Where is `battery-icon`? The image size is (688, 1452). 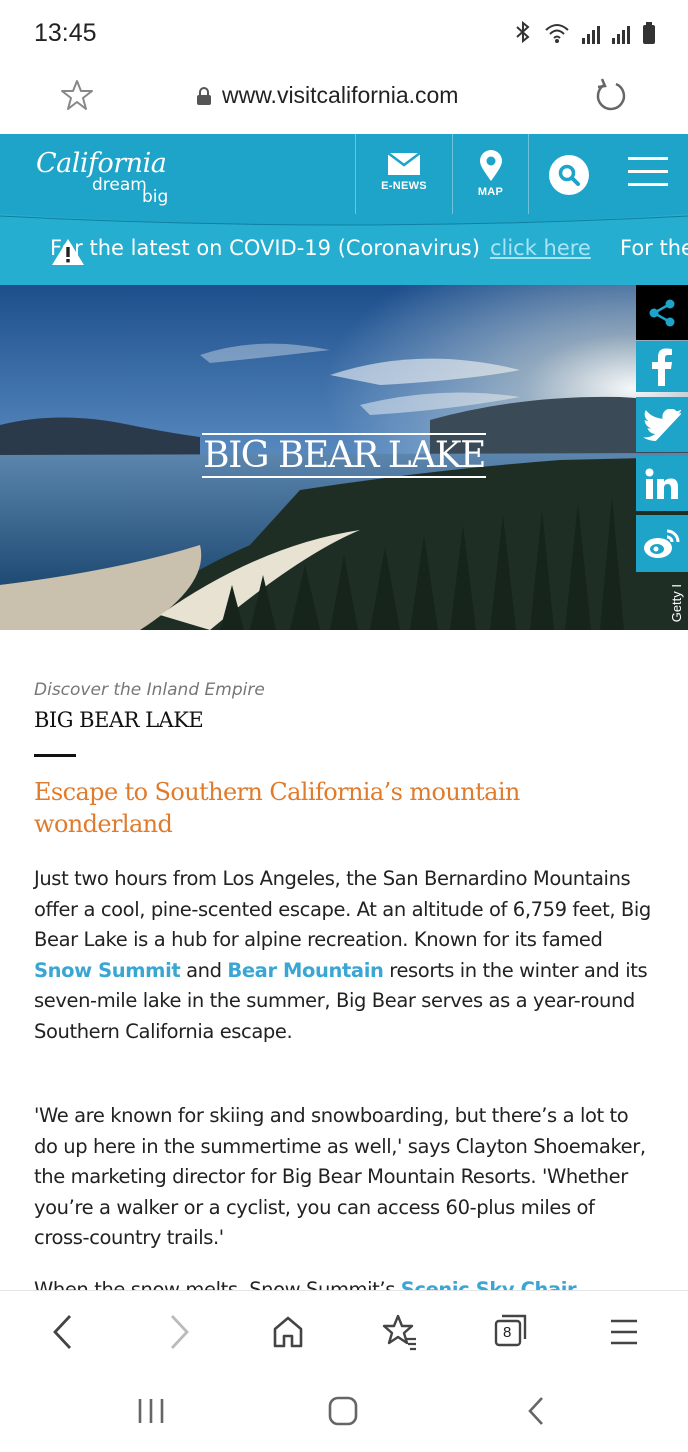 battery-icon is located at coordinates (649, 33).